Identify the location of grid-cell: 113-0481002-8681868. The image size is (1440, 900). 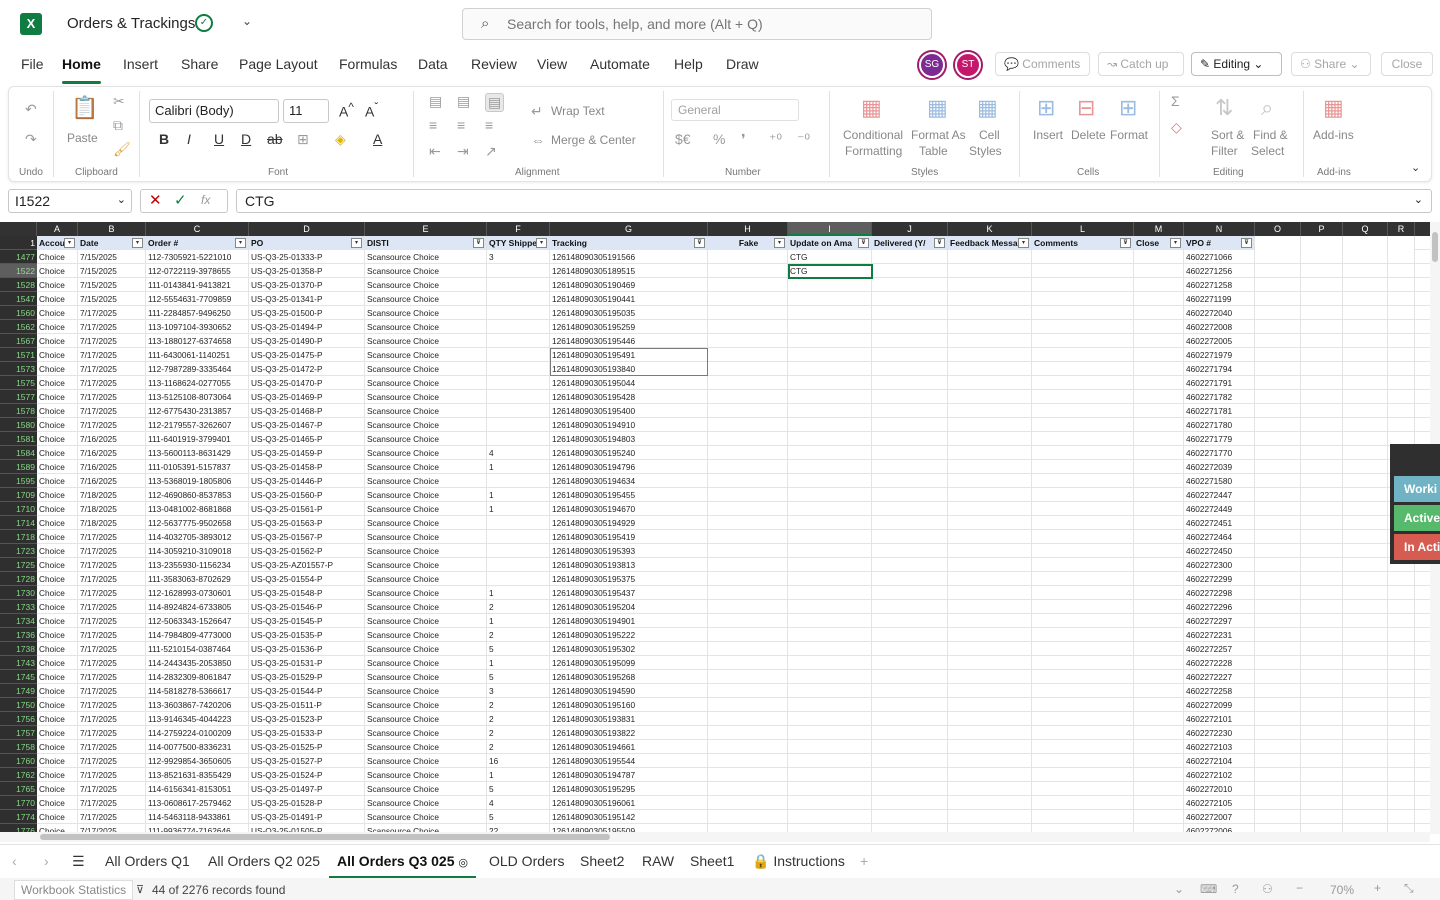
(197, 509).